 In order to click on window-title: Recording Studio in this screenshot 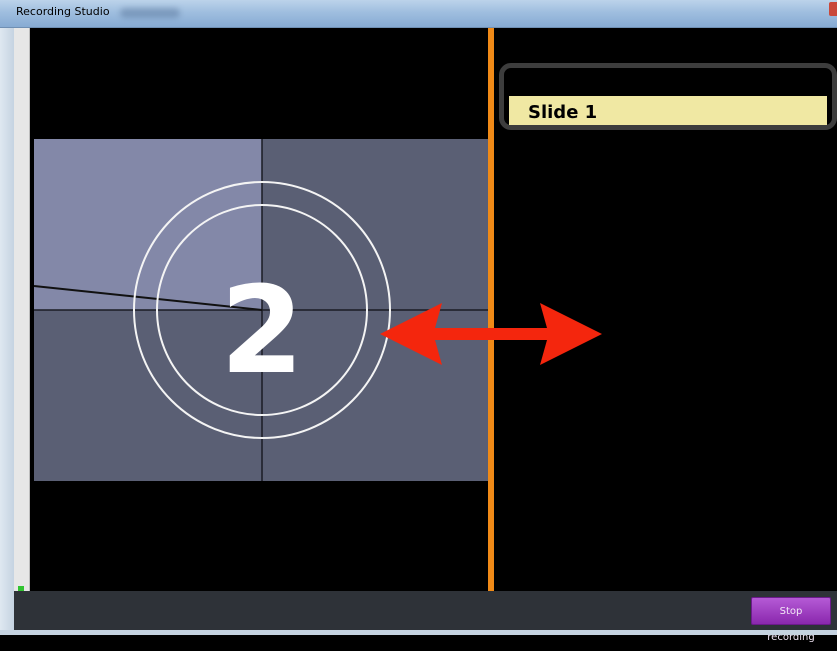, I will do `click(63, 11)`.